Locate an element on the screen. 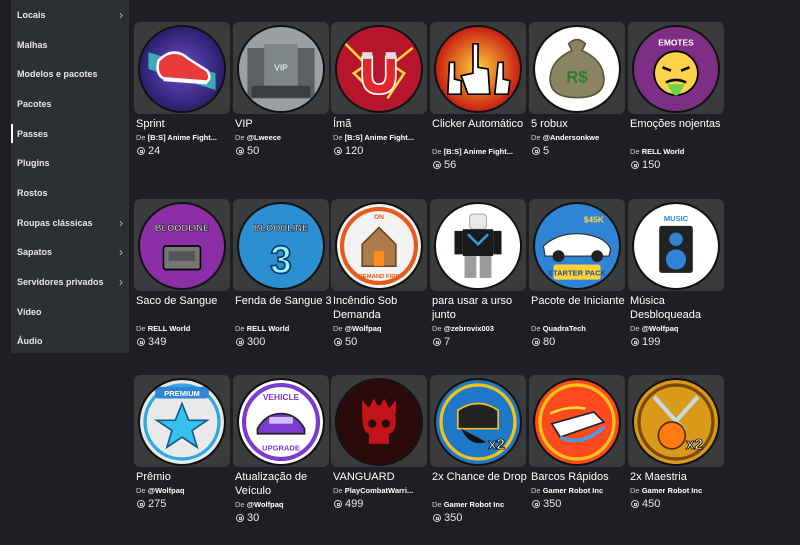 The image size is (800, 545). sidebar-item: Rostos is located at coordinates (70, 193).